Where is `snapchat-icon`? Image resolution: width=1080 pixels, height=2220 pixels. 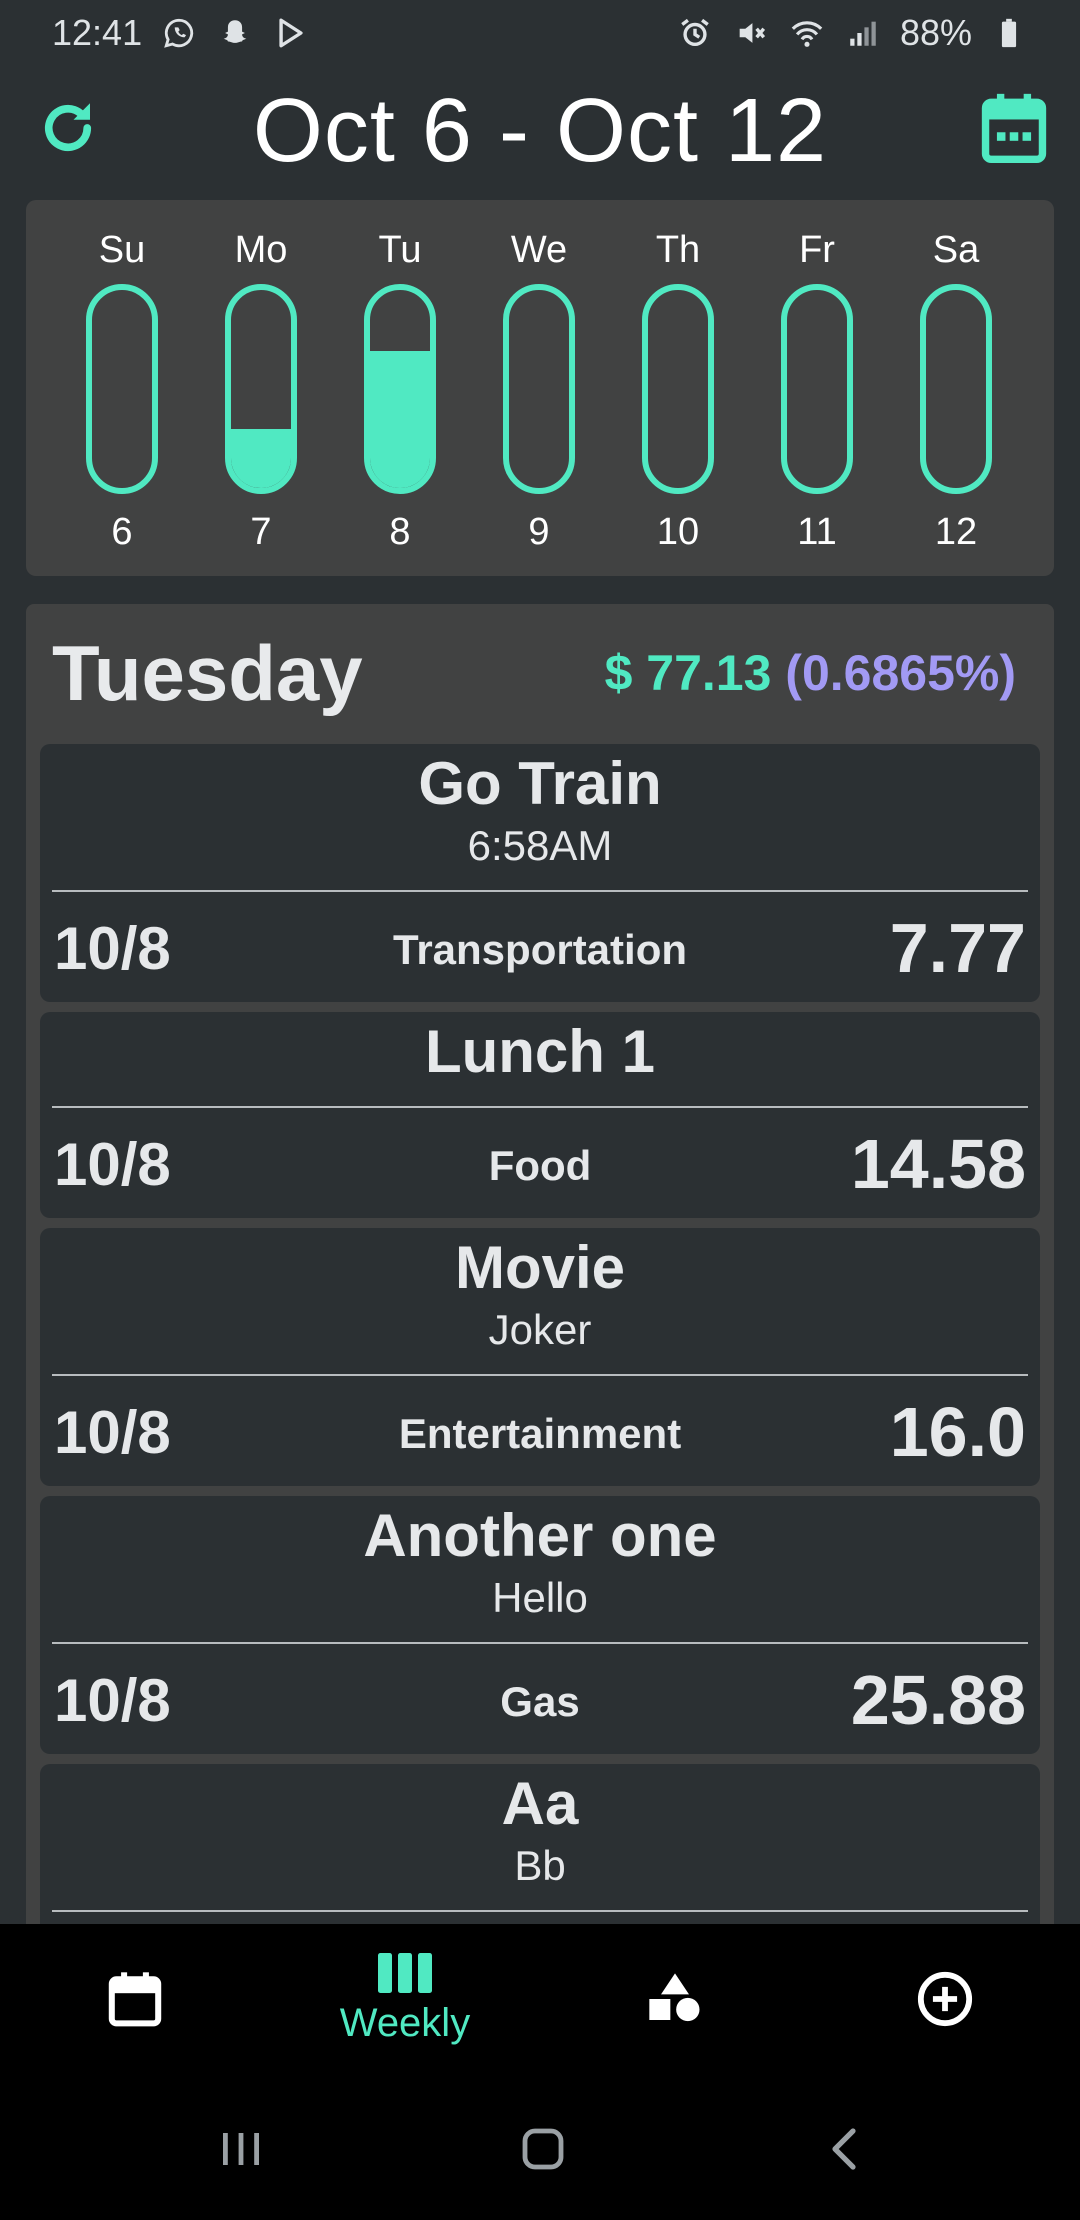 snapchat-icon is located at coordinates (235, 33).